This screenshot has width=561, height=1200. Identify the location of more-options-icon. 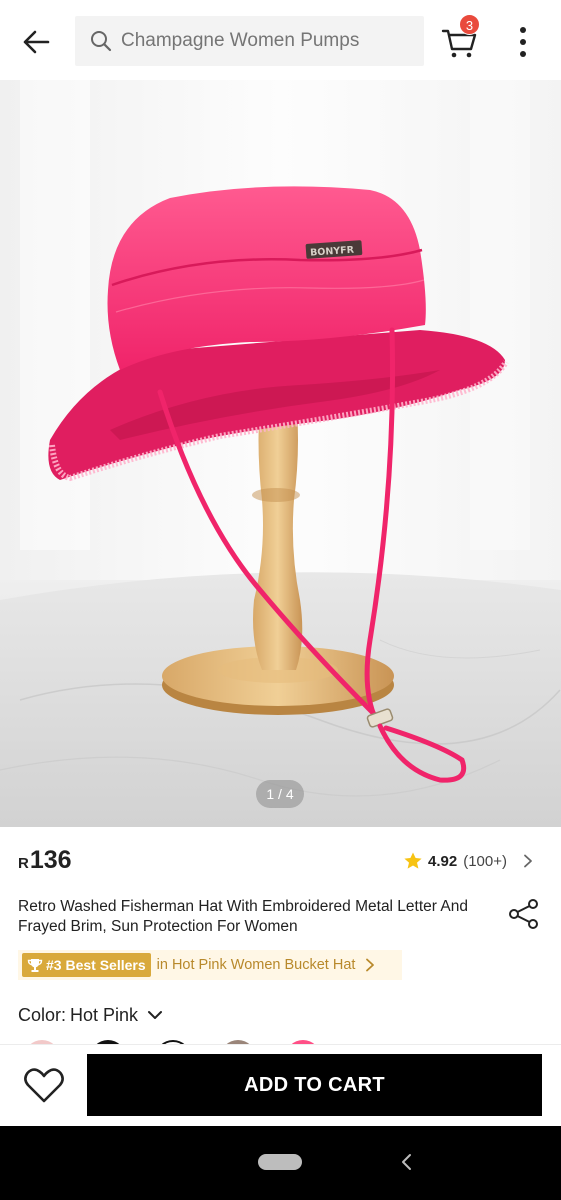
(523, 42).